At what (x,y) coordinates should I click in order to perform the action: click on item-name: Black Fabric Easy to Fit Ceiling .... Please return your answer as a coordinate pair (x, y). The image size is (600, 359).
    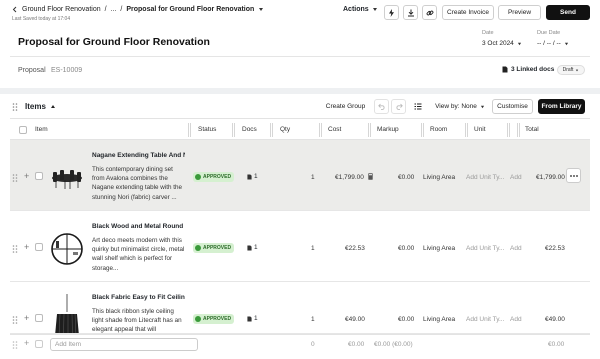
    Looking at the image, I should click on (138, 297).